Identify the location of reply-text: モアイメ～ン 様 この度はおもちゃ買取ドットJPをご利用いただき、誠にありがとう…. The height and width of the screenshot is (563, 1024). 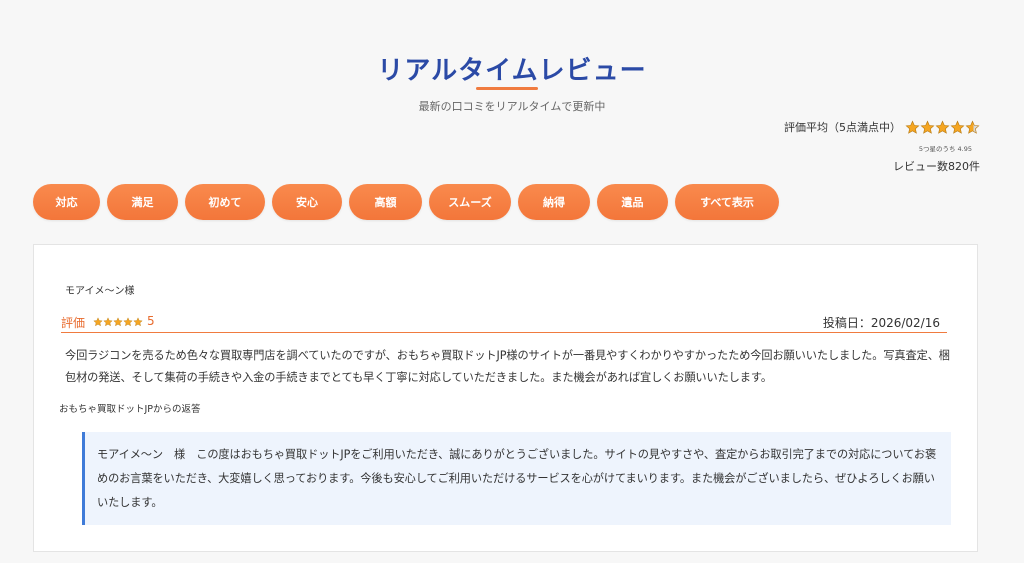
(517, 478).